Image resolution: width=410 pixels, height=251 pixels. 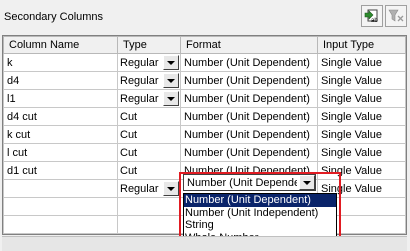 What do you see at coordinates (260, 213) in the screenshot?
I see `dropdown-option: Number (Unit Independent)` at bounding box center [260, 213].